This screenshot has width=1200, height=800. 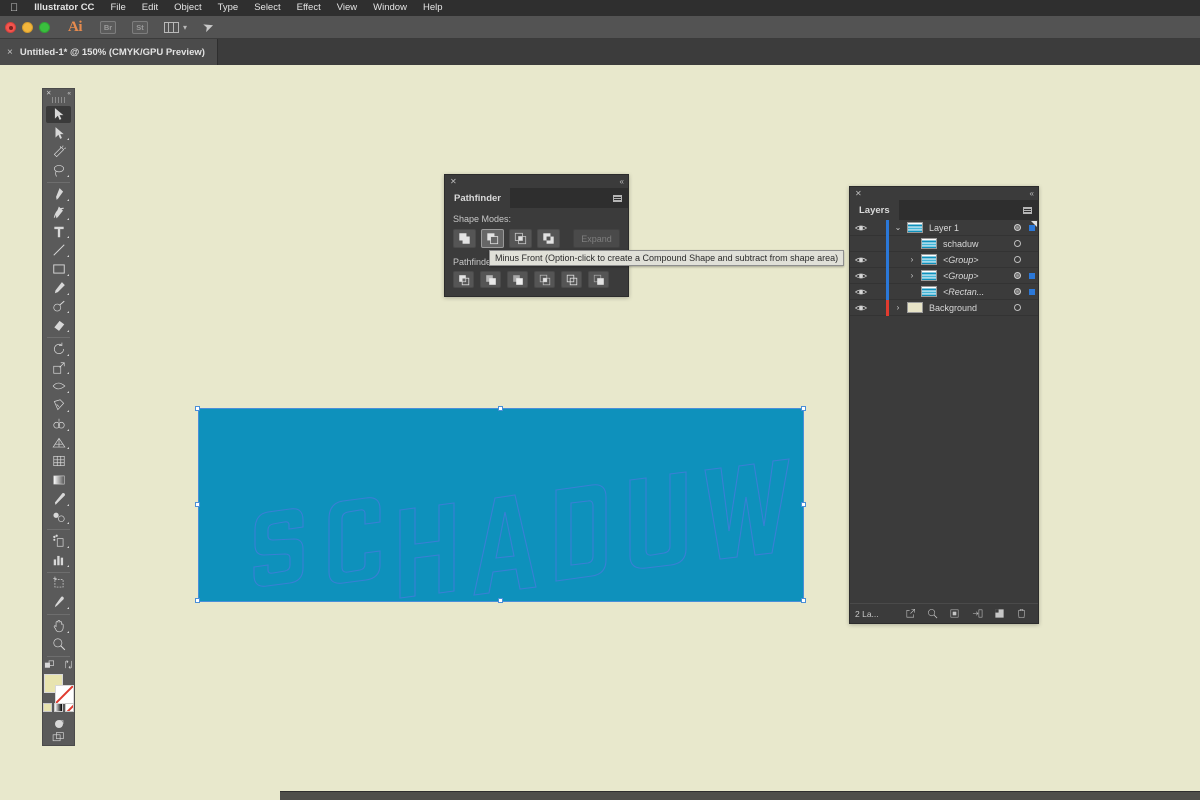 I want to click on color-swatch, so click(x=47, y=708).